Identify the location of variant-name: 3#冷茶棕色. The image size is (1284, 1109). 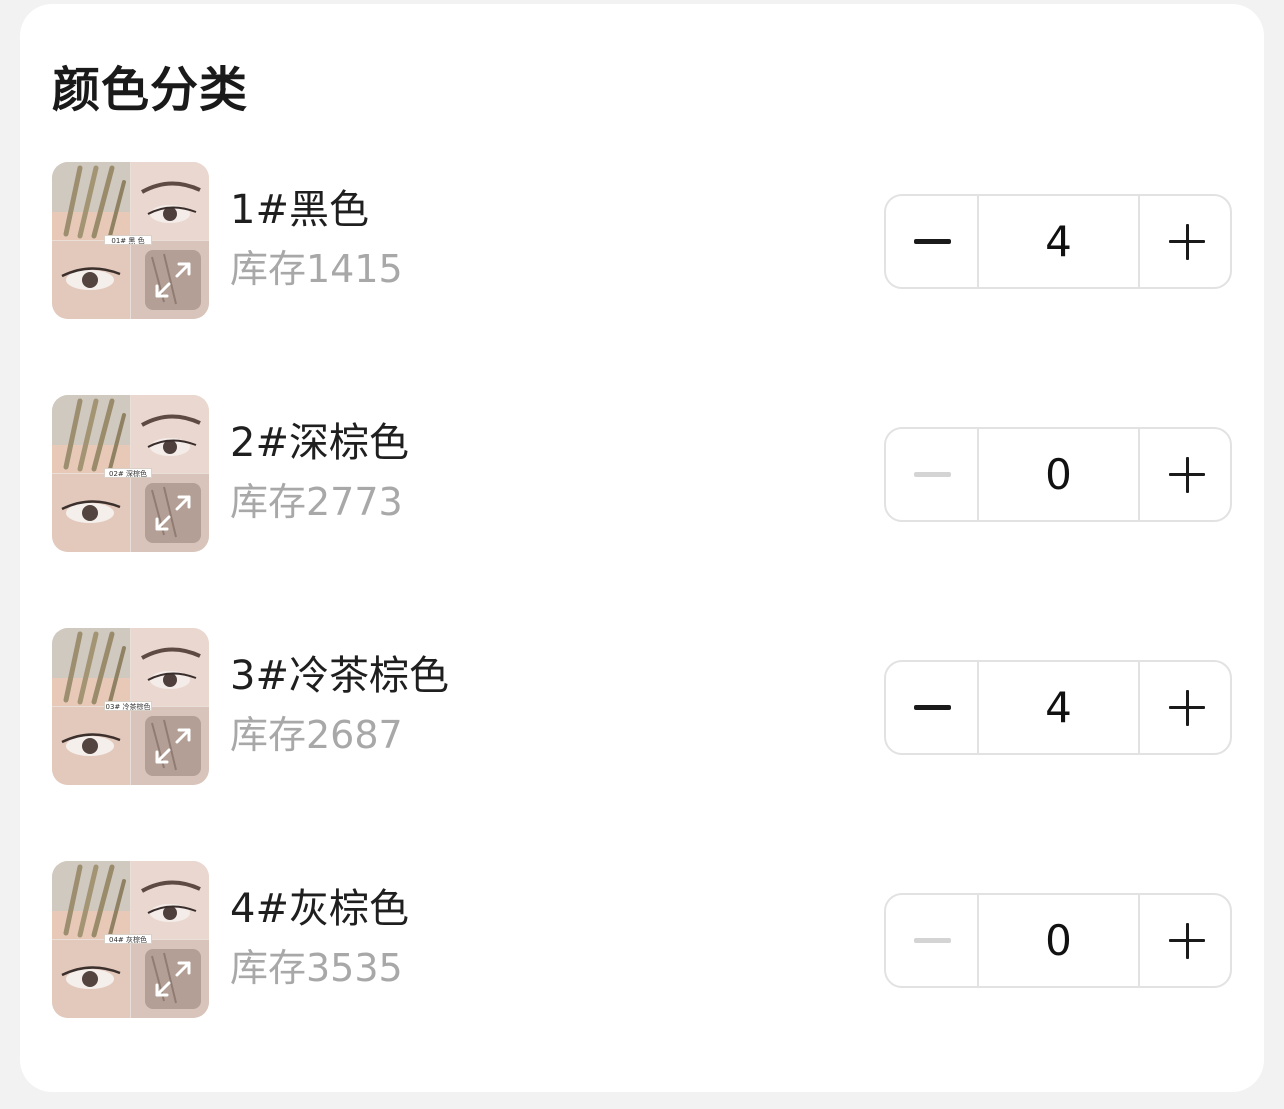
(339, 676).